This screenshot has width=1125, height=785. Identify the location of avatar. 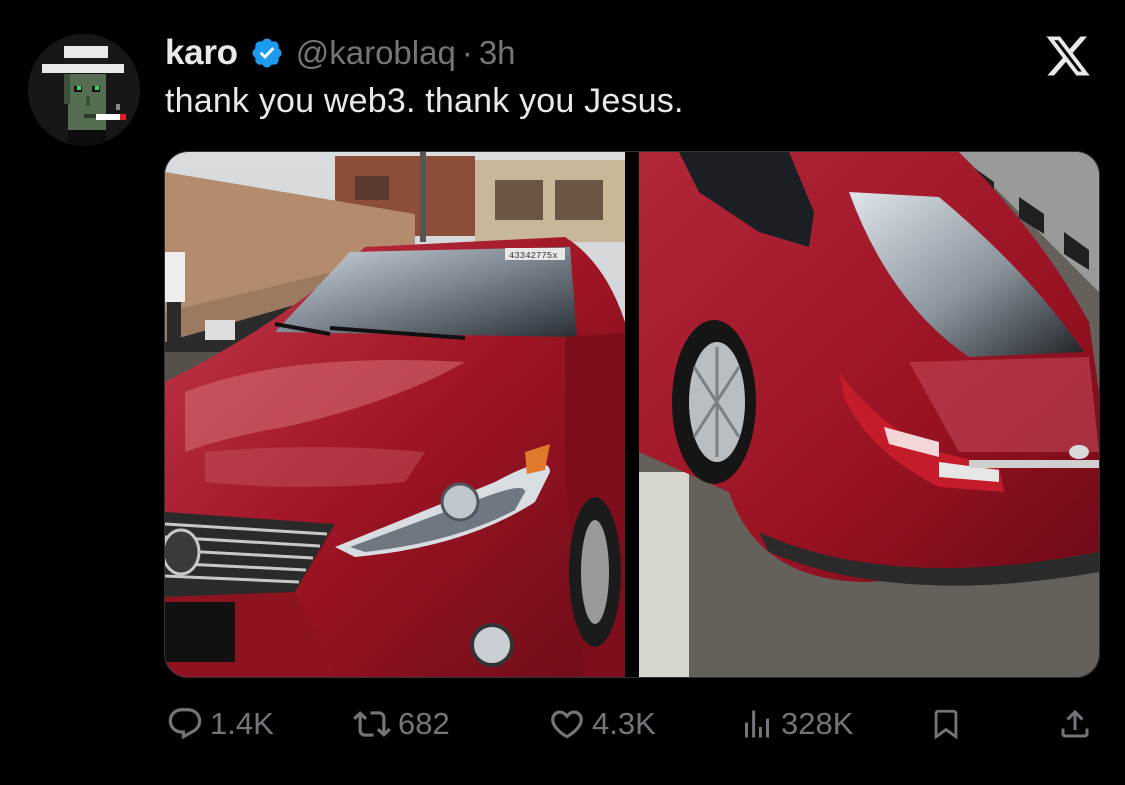
(84, 90).